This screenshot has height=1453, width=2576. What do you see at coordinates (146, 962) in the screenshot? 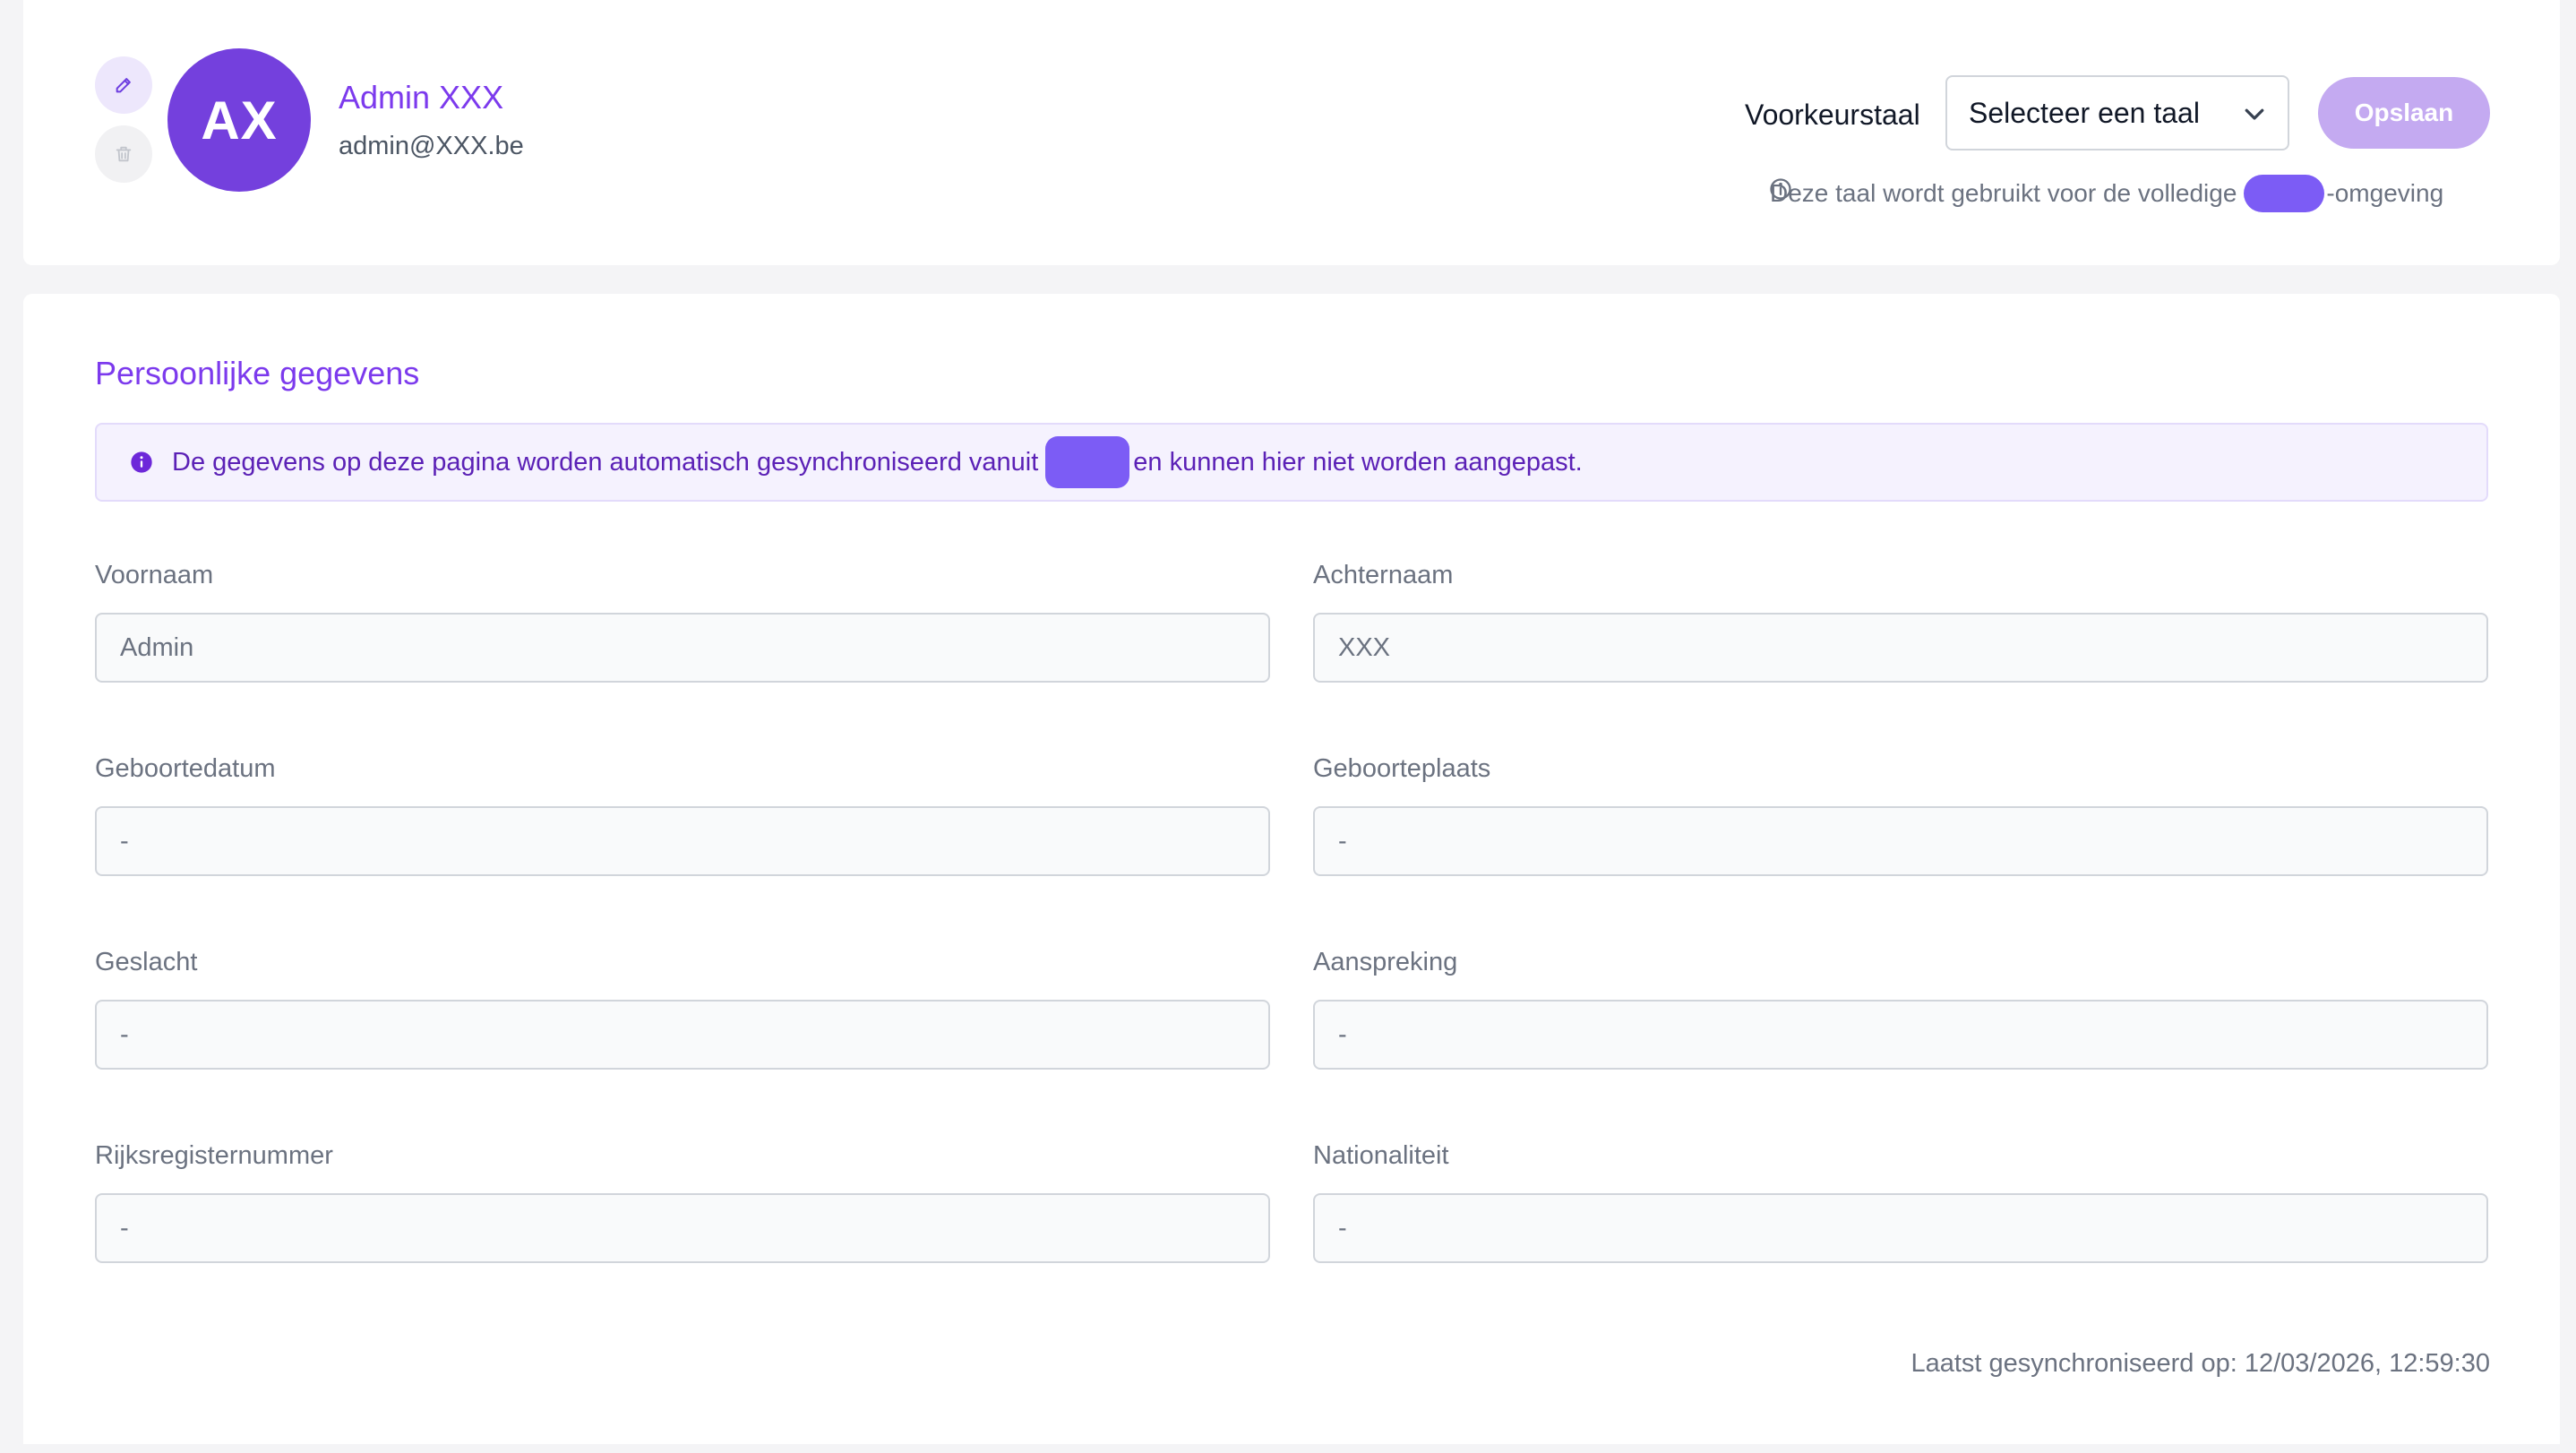
I see `gender-label: Geslacht` at bounding box center [146, 962].